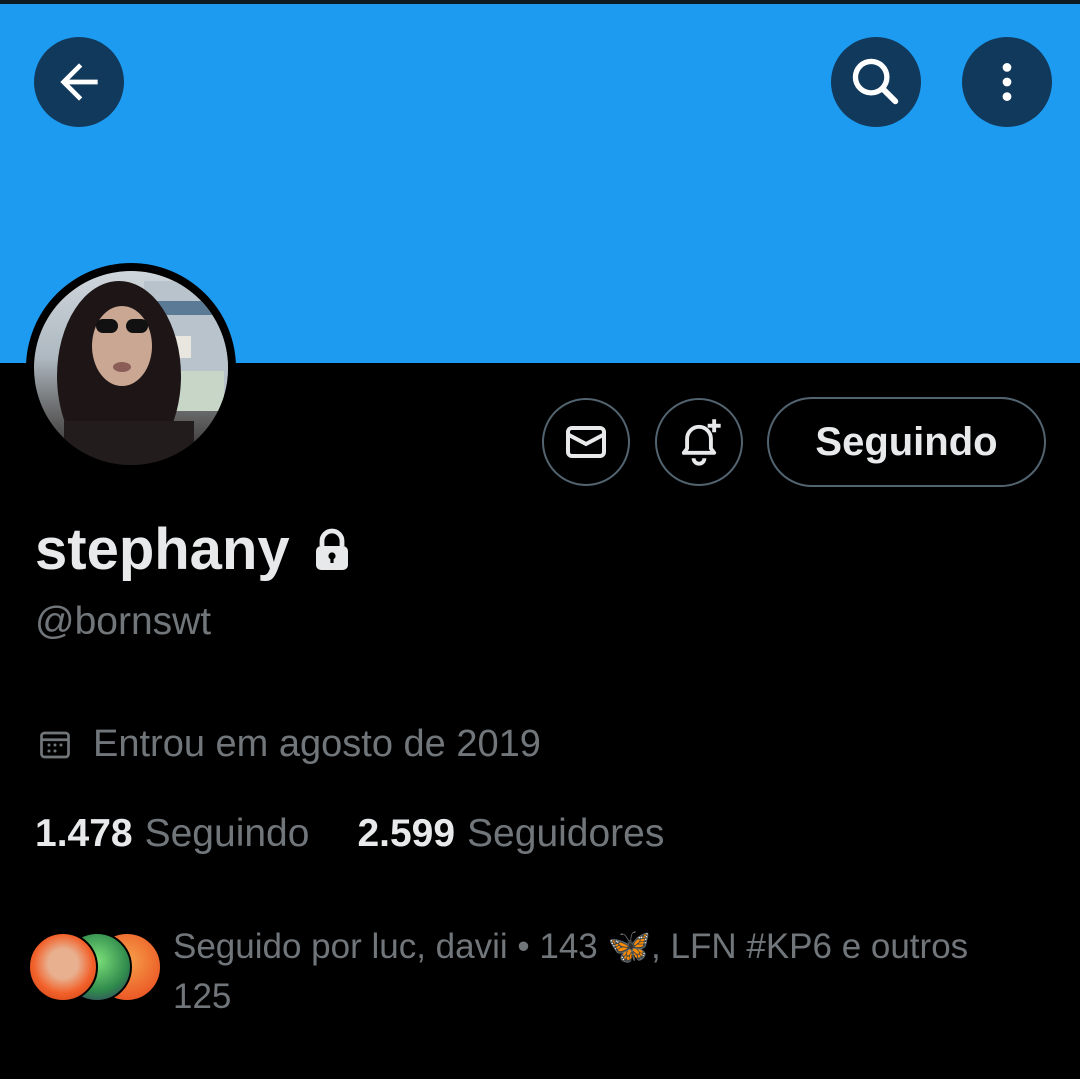 The image size is (1080, 1079). What do you see at coordinates (317, 744) in the screenshot?
I see `joined-text: Entrou em agosto de 2019` at bounding box center [317, 744].